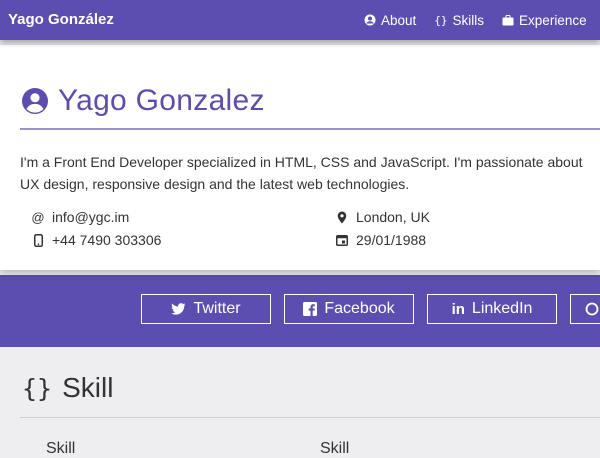 This screenshot has height=458, width=600. I want to click on email-value: info@ygc.im, so click(91, 217).